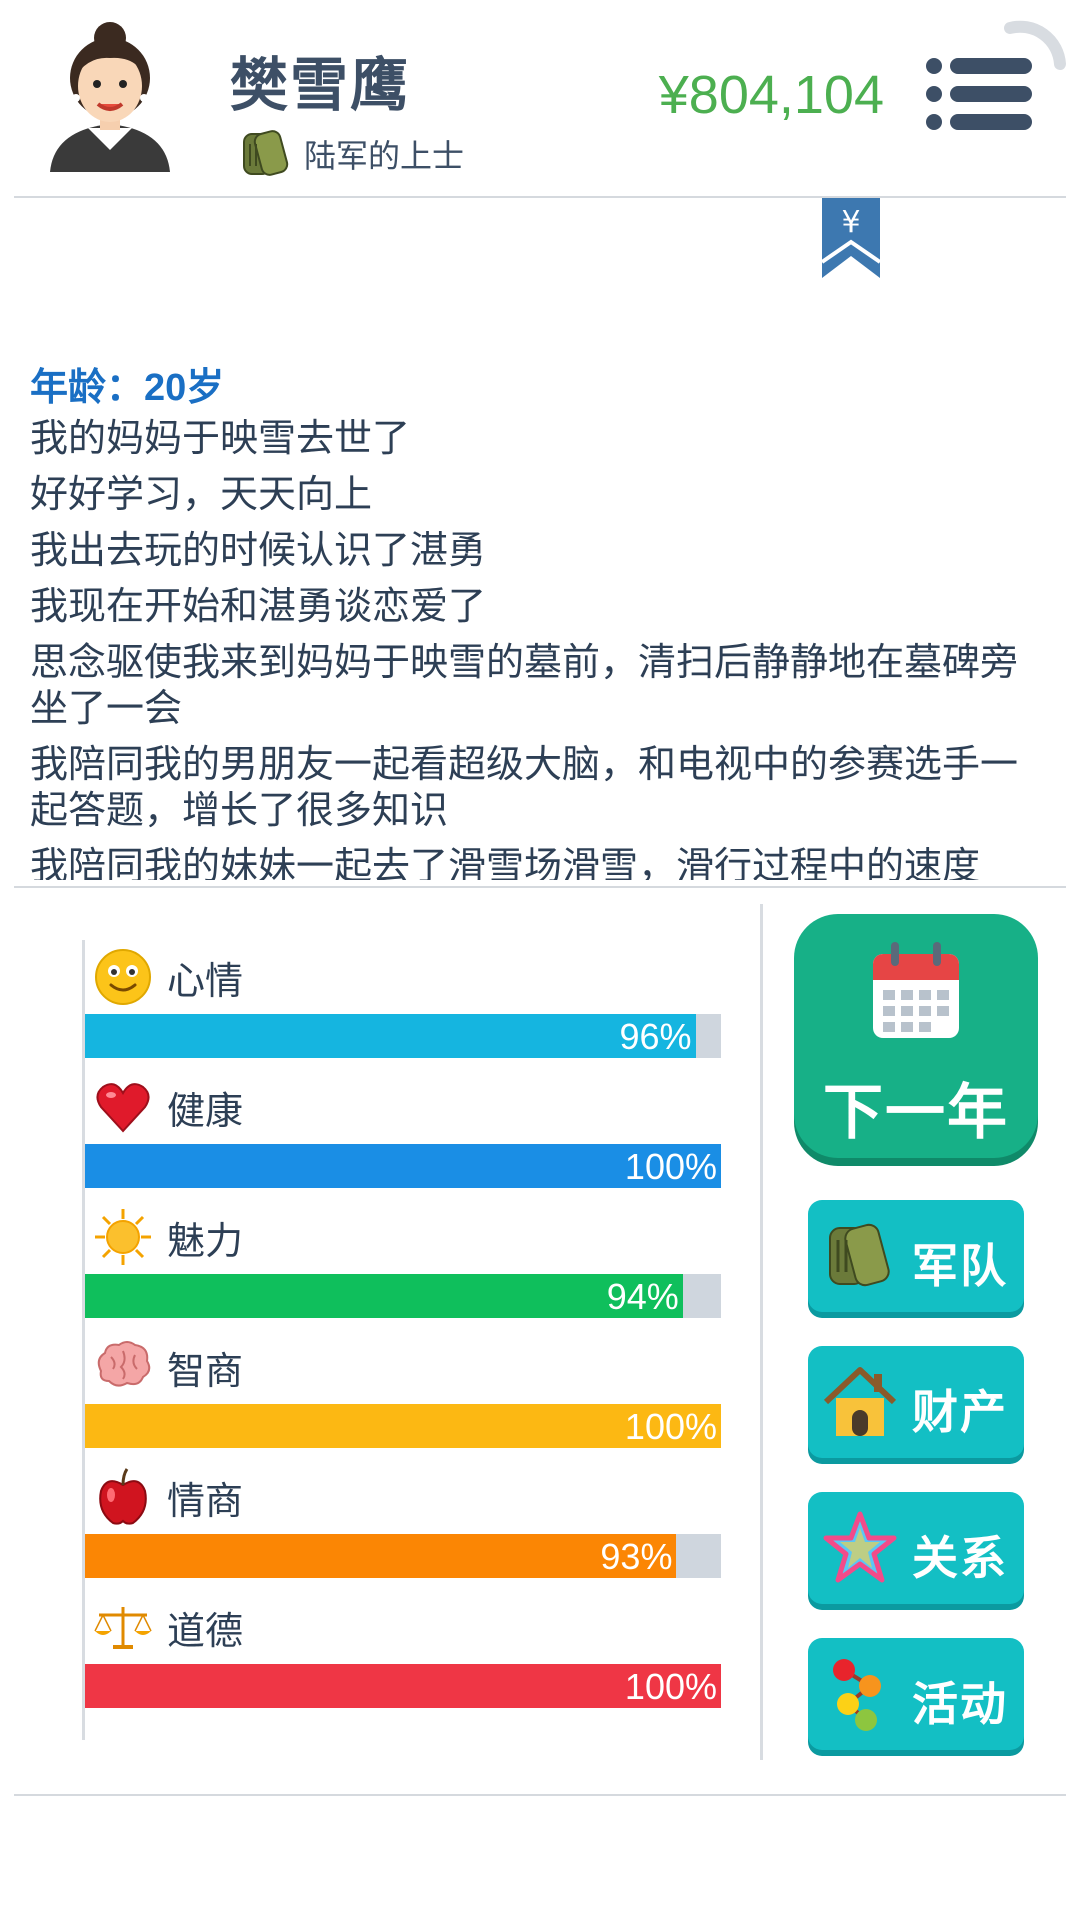  I want to click on relations-button: 关系, so click(916, 1548).